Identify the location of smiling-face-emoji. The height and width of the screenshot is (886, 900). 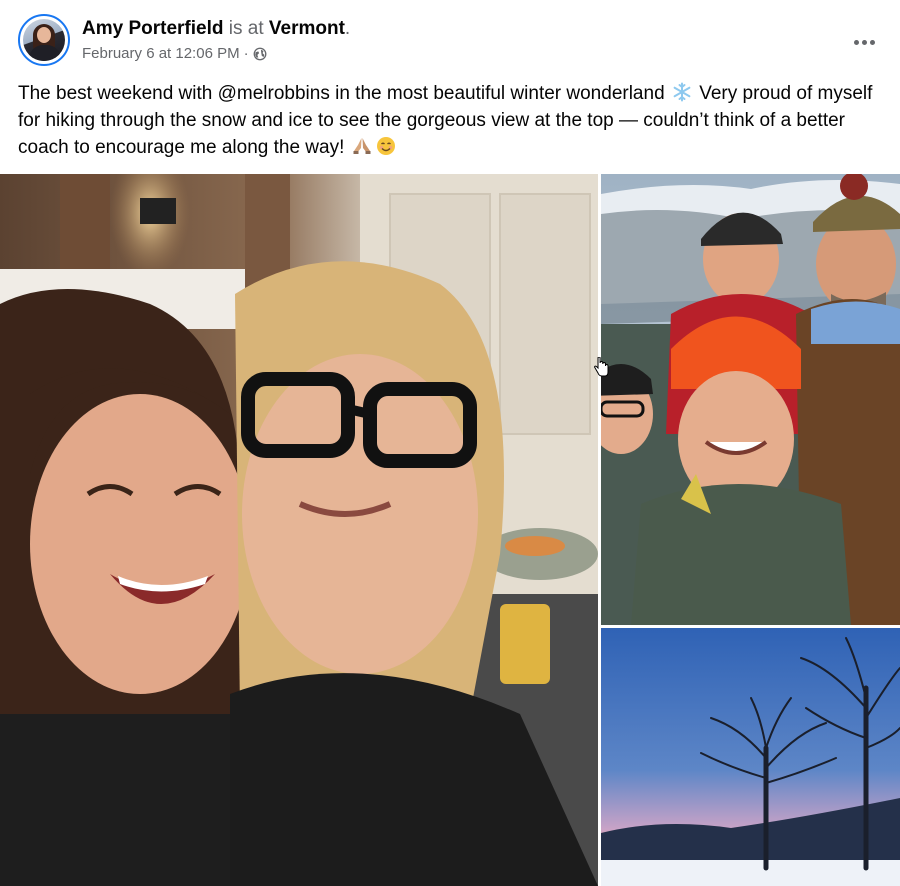
(385, 146).